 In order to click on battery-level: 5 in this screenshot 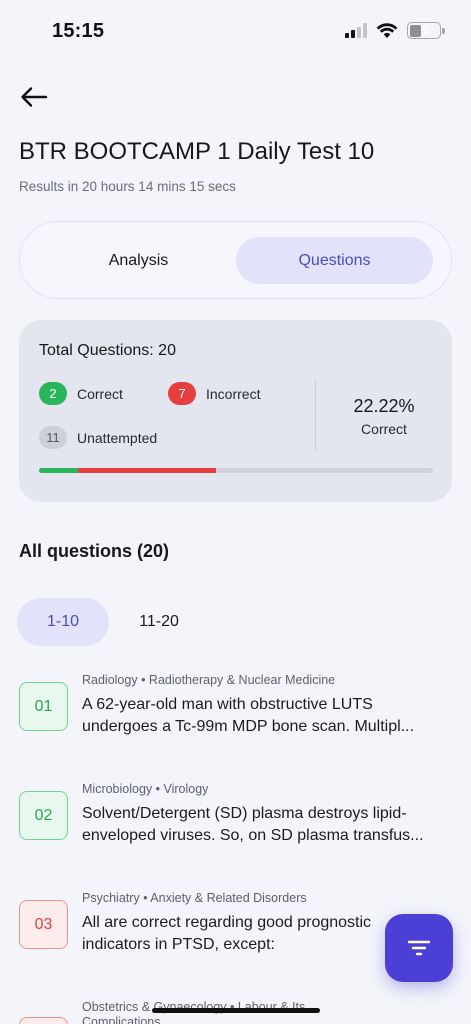, I will do `click(424, 30)`.